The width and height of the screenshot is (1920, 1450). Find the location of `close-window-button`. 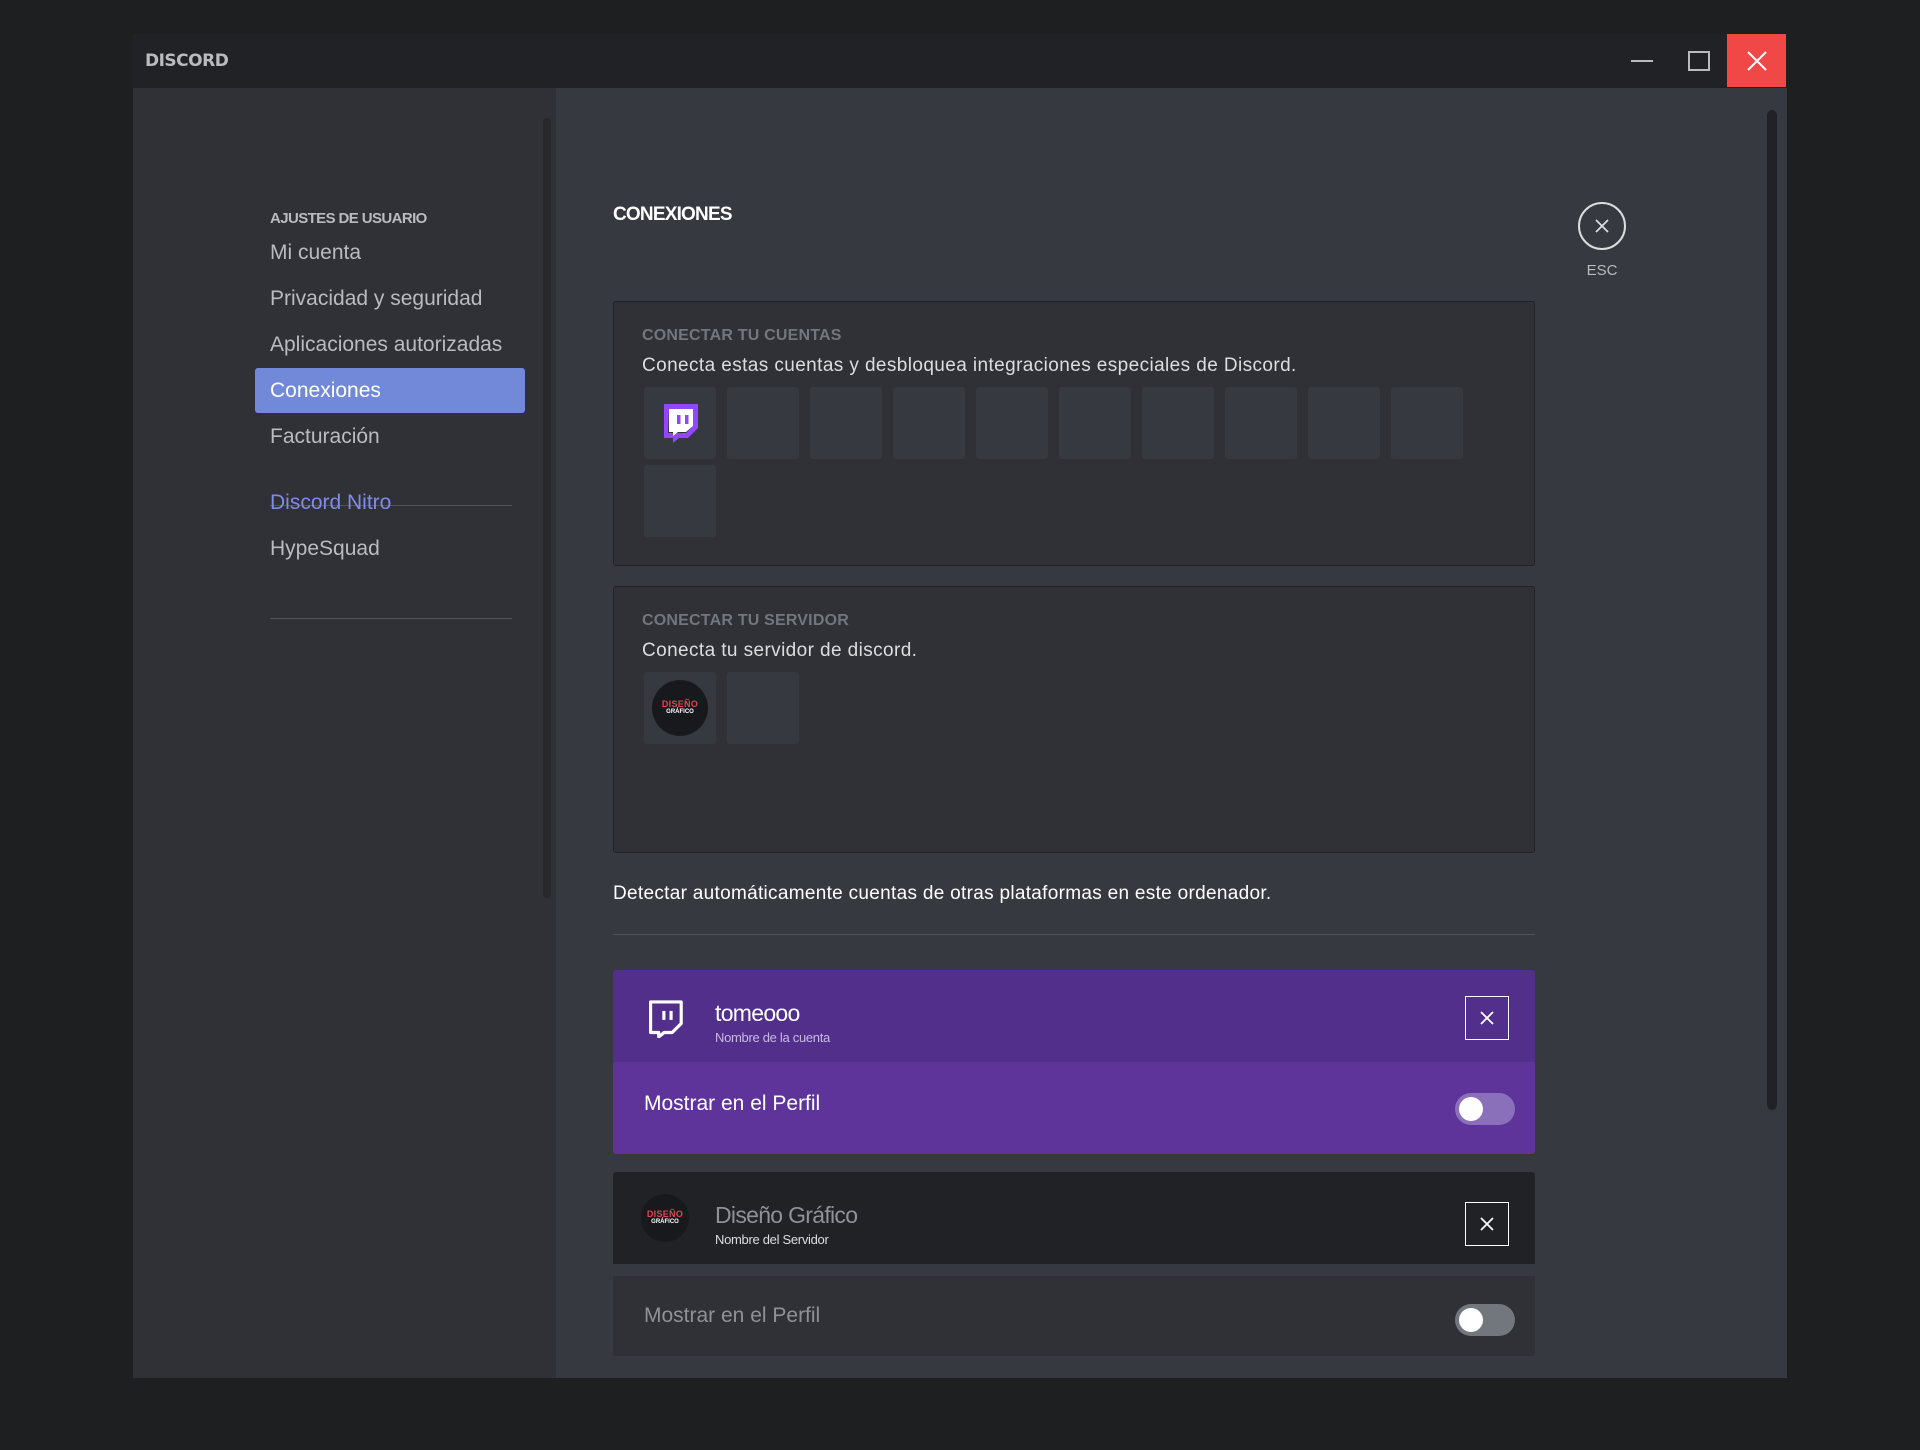

close-window-button is located at coordinates (1756, 60).